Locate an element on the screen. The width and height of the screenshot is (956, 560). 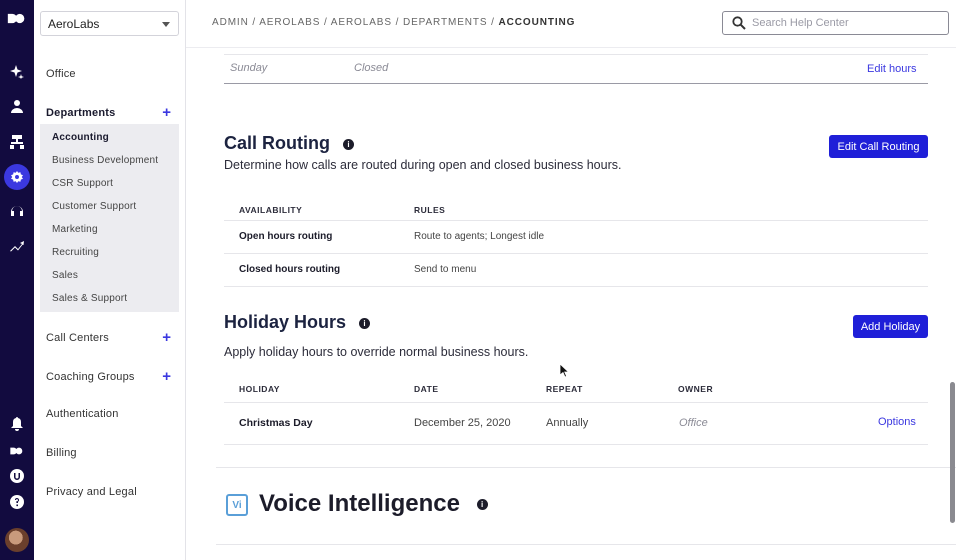
holiday-owner: Office is located at coordinates (693, 423).